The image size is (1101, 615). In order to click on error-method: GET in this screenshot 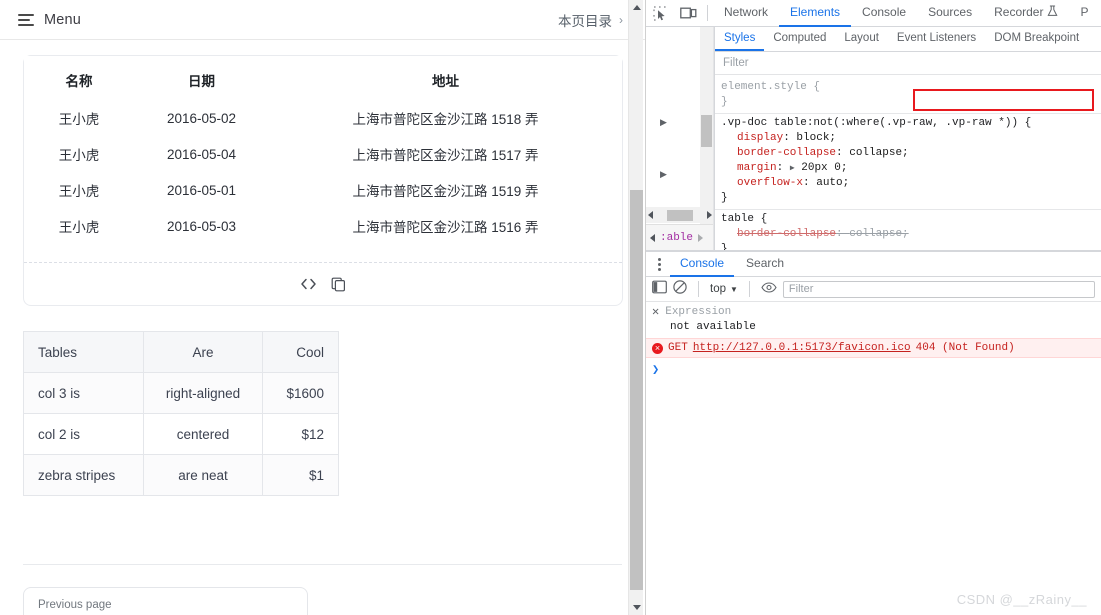, I will do `click(678, 348)`.